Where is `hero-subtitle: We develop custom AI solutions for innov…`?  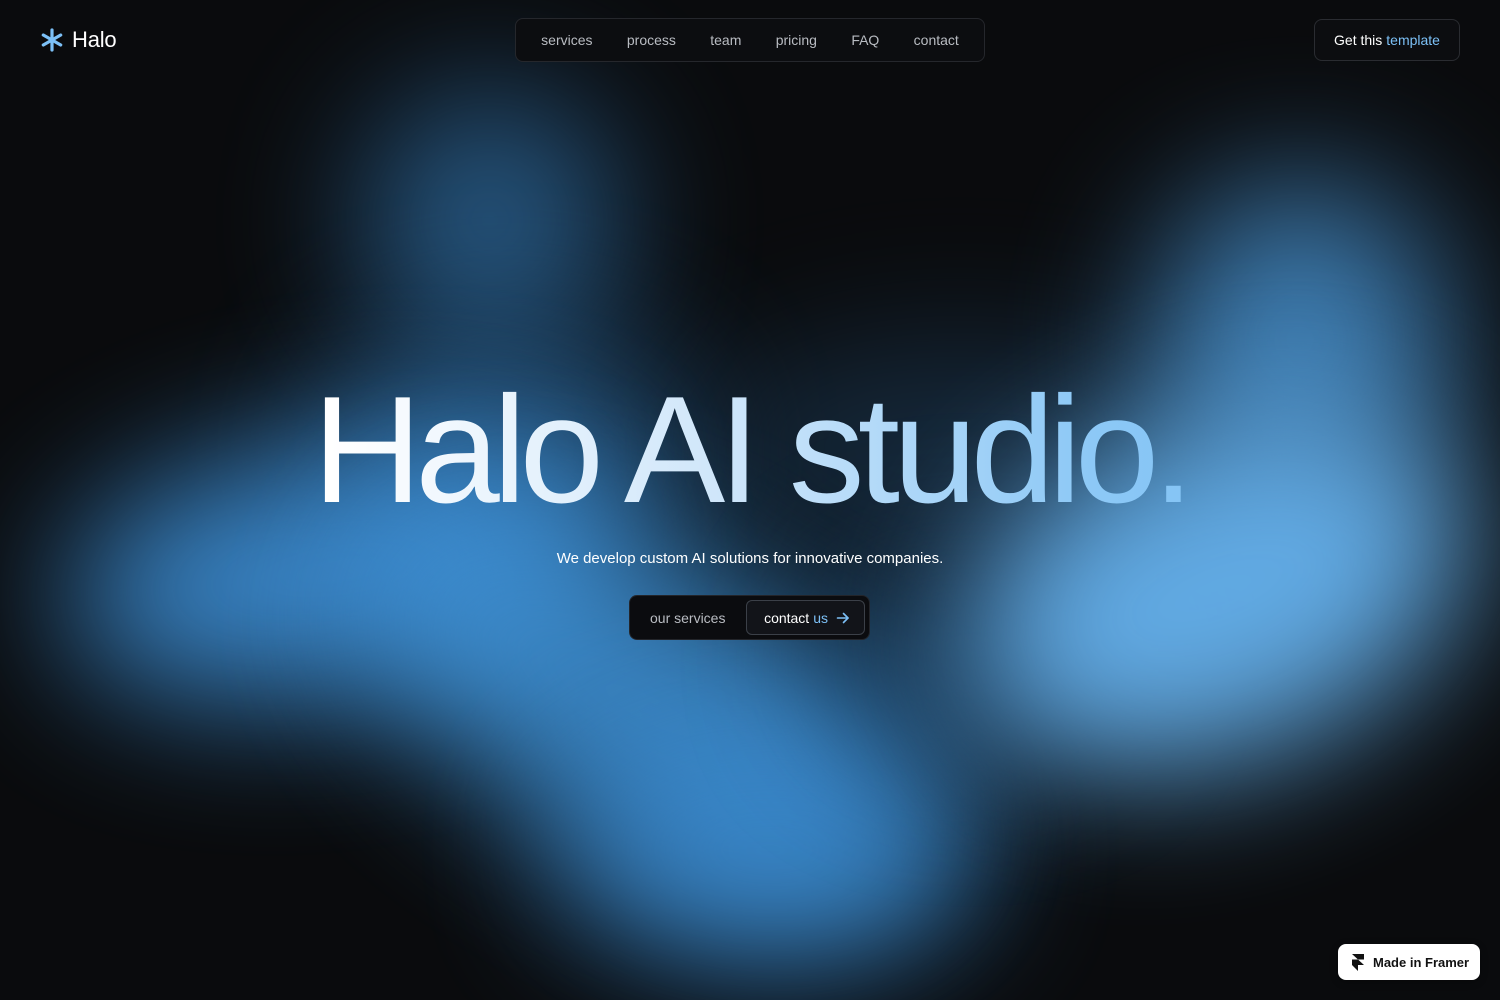
hero-subtitle: We develop custom AI solutions for innov… is located at coordinates (750, 558).